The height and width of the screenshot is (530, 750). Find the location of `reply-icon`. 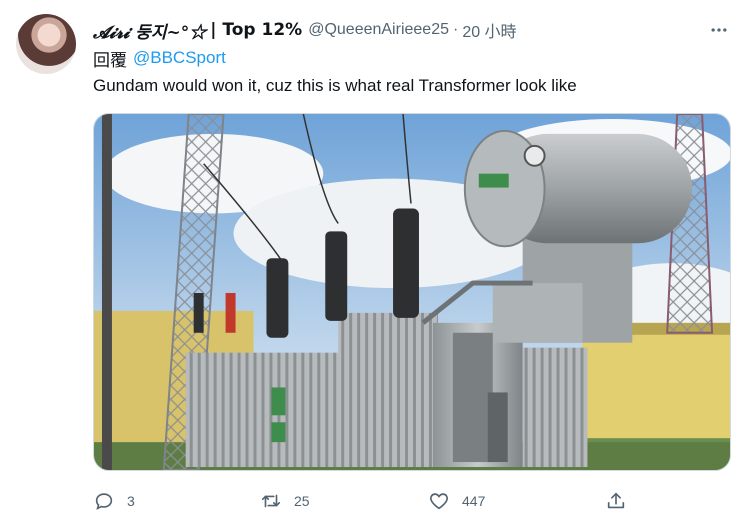

reply-icon is located at coordinates (104, 501).